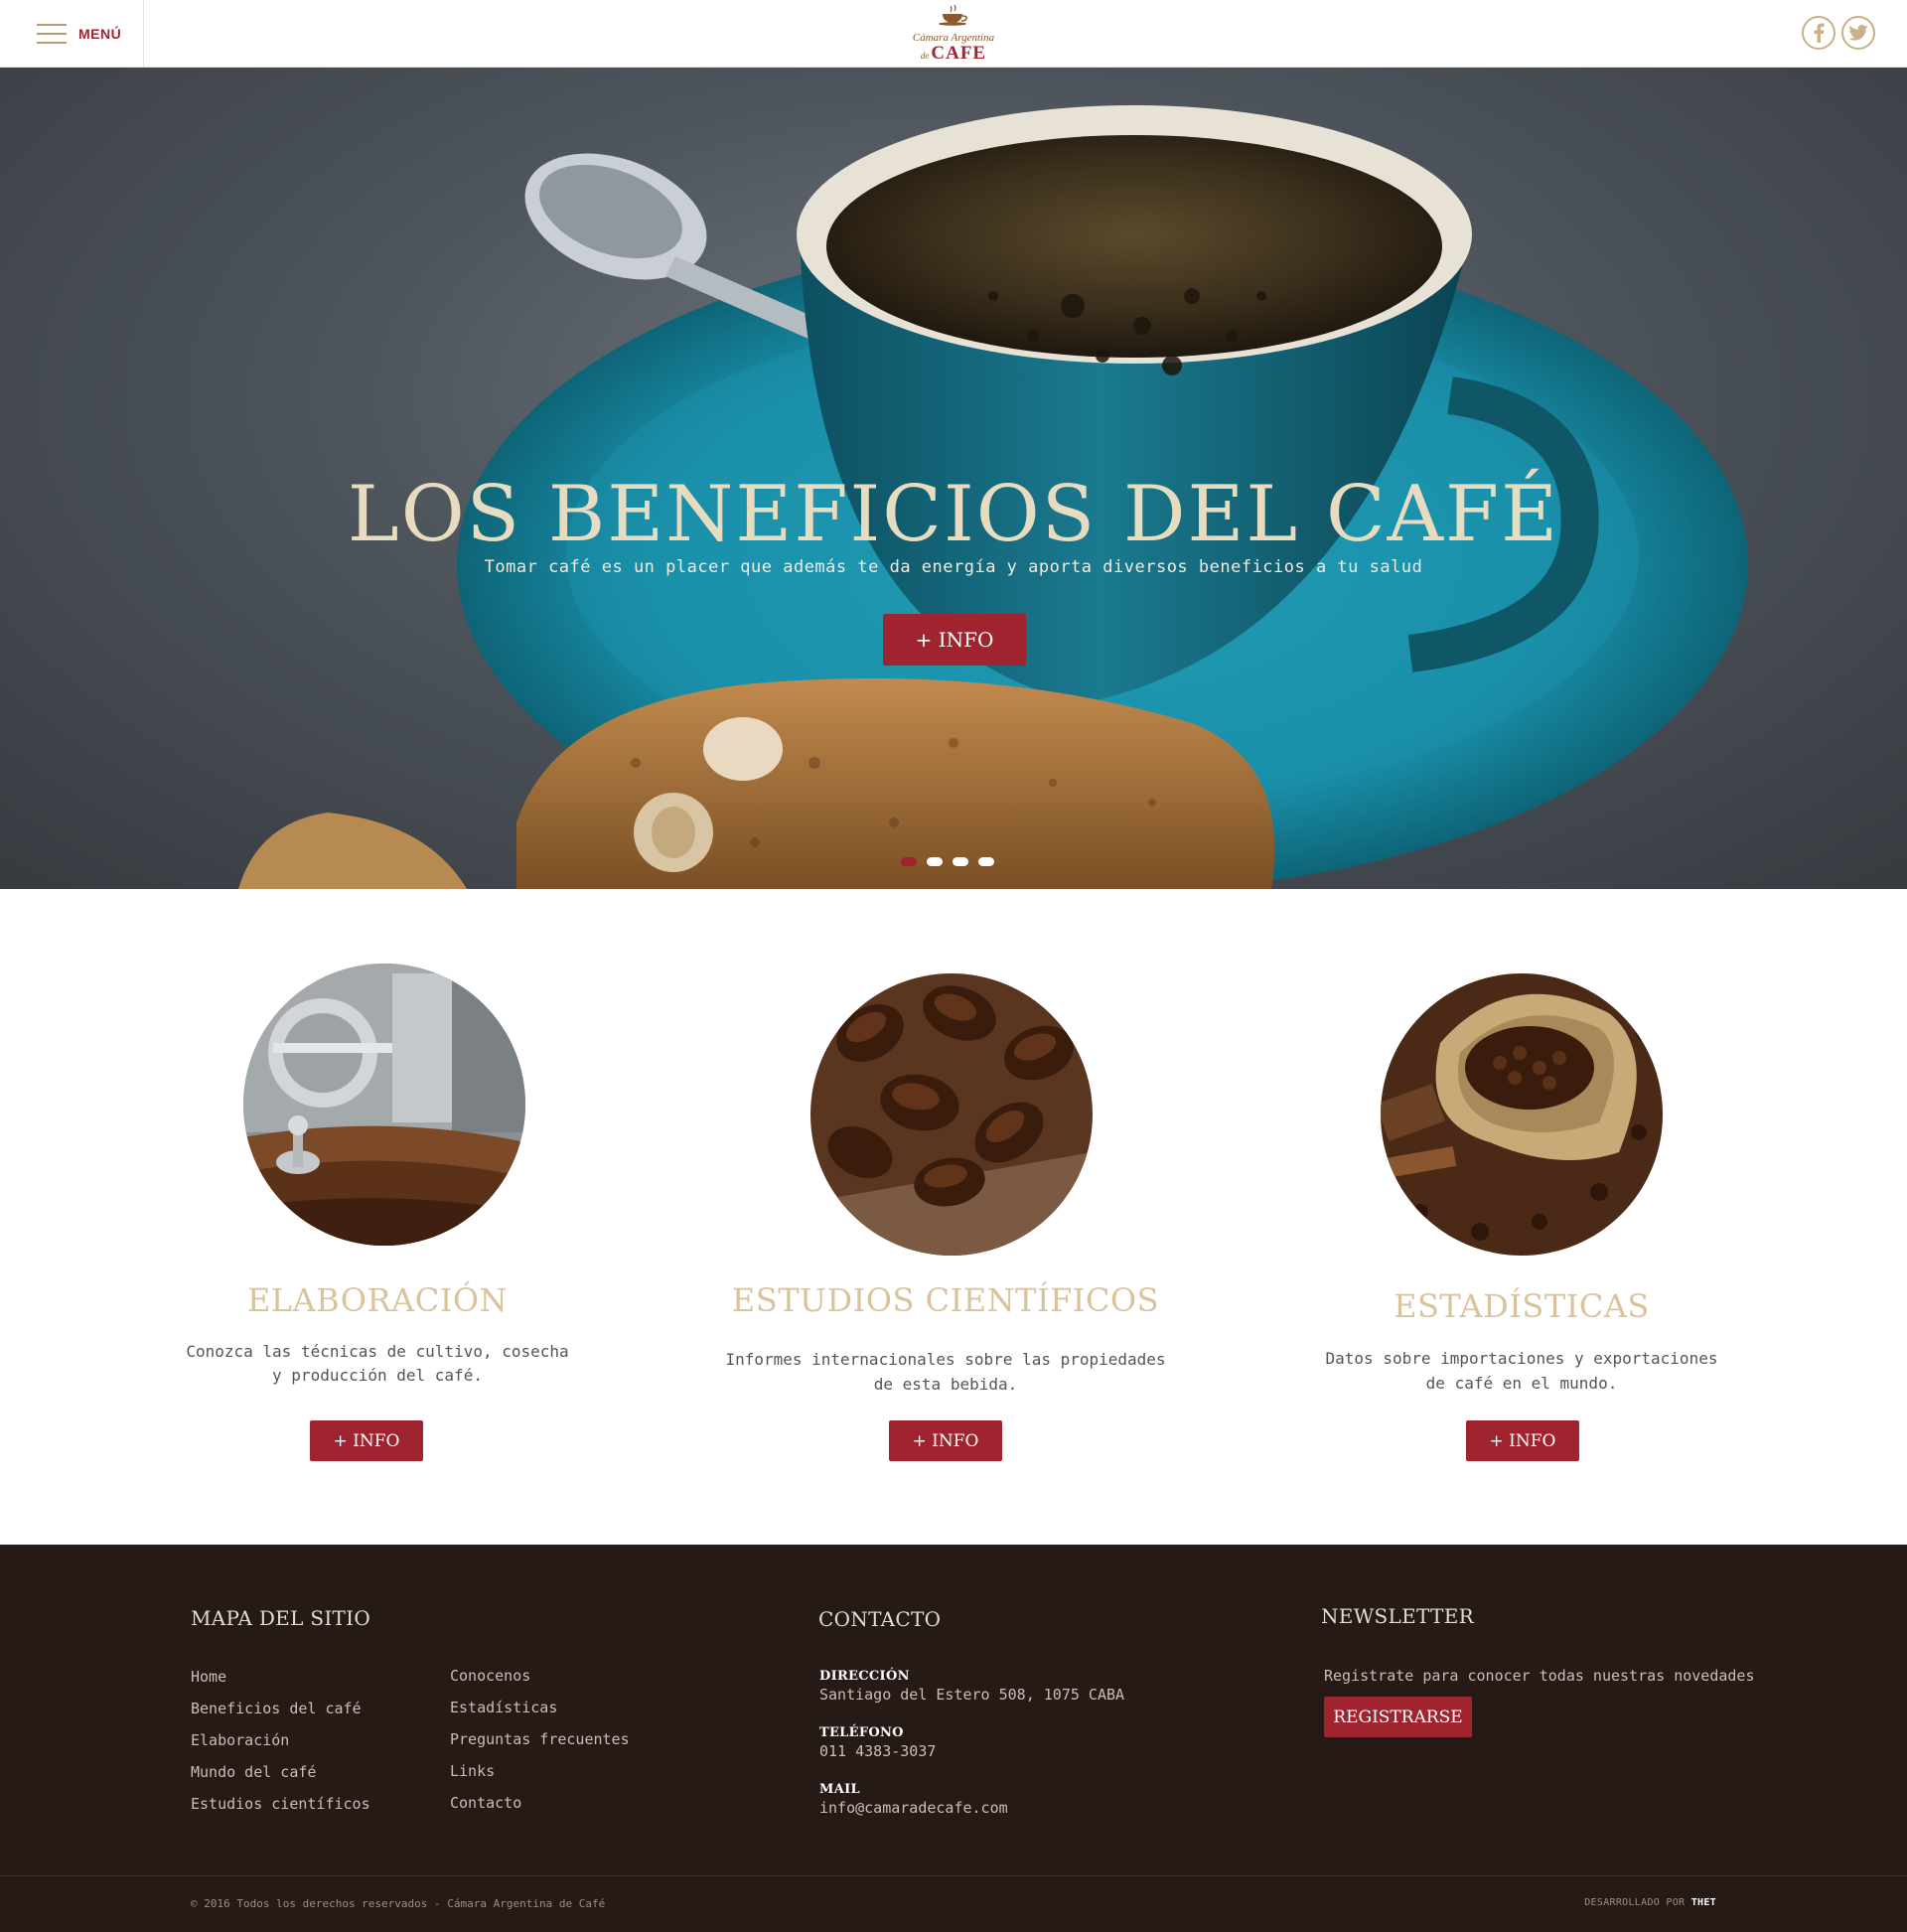 This screenshot has width=1907, height=1932. I want to click on mail-link: info@camaradecafe.com, so click(913, 1808).